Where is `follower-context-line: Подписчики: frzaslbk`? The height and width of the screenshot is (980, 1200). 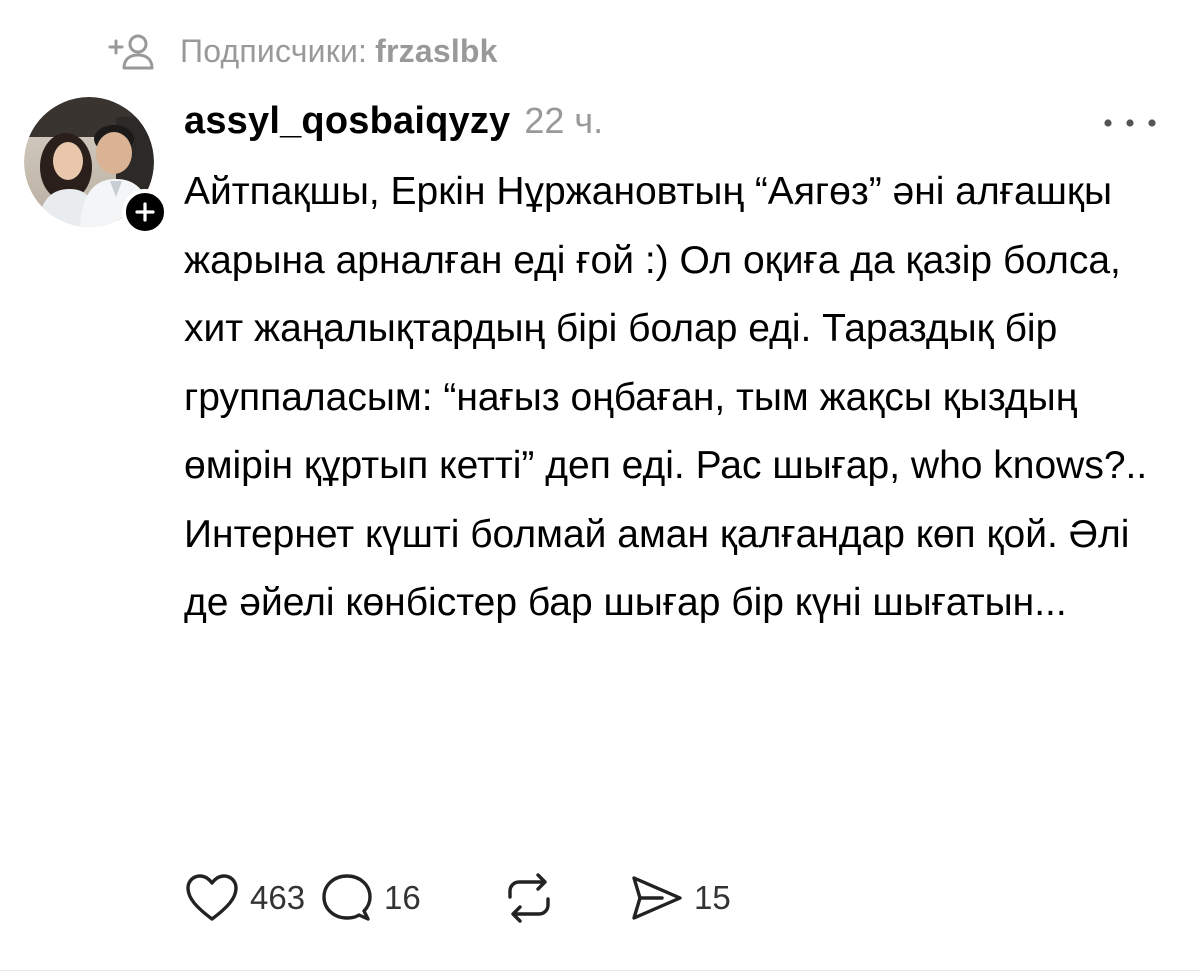 follower-context-line: Подписчики: frzaslbk is located at coordinates (303, 51).